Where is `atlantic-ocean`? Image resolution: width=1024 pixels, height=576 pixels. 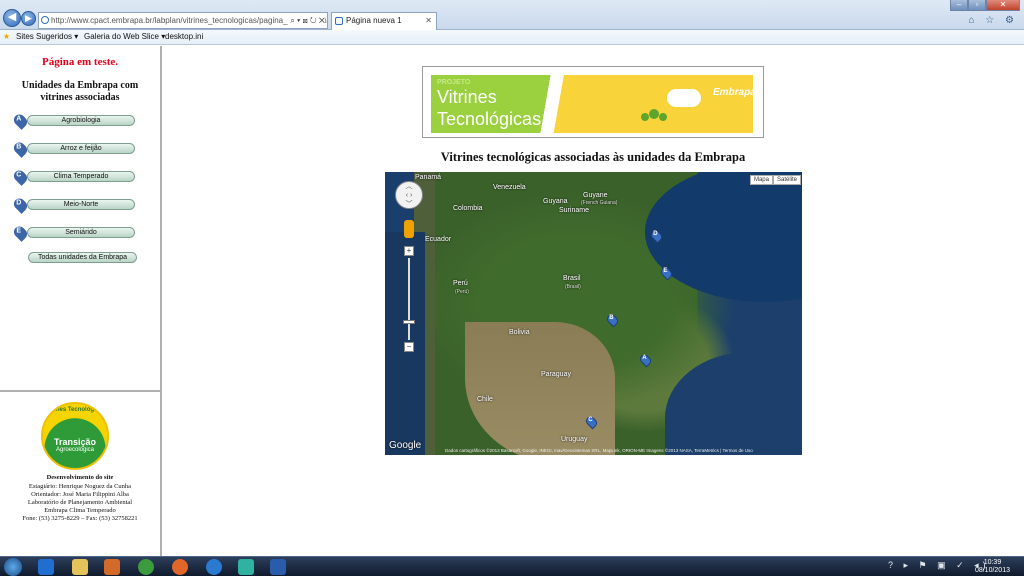 atlantic-ocean is located at coordinates (733, 403).